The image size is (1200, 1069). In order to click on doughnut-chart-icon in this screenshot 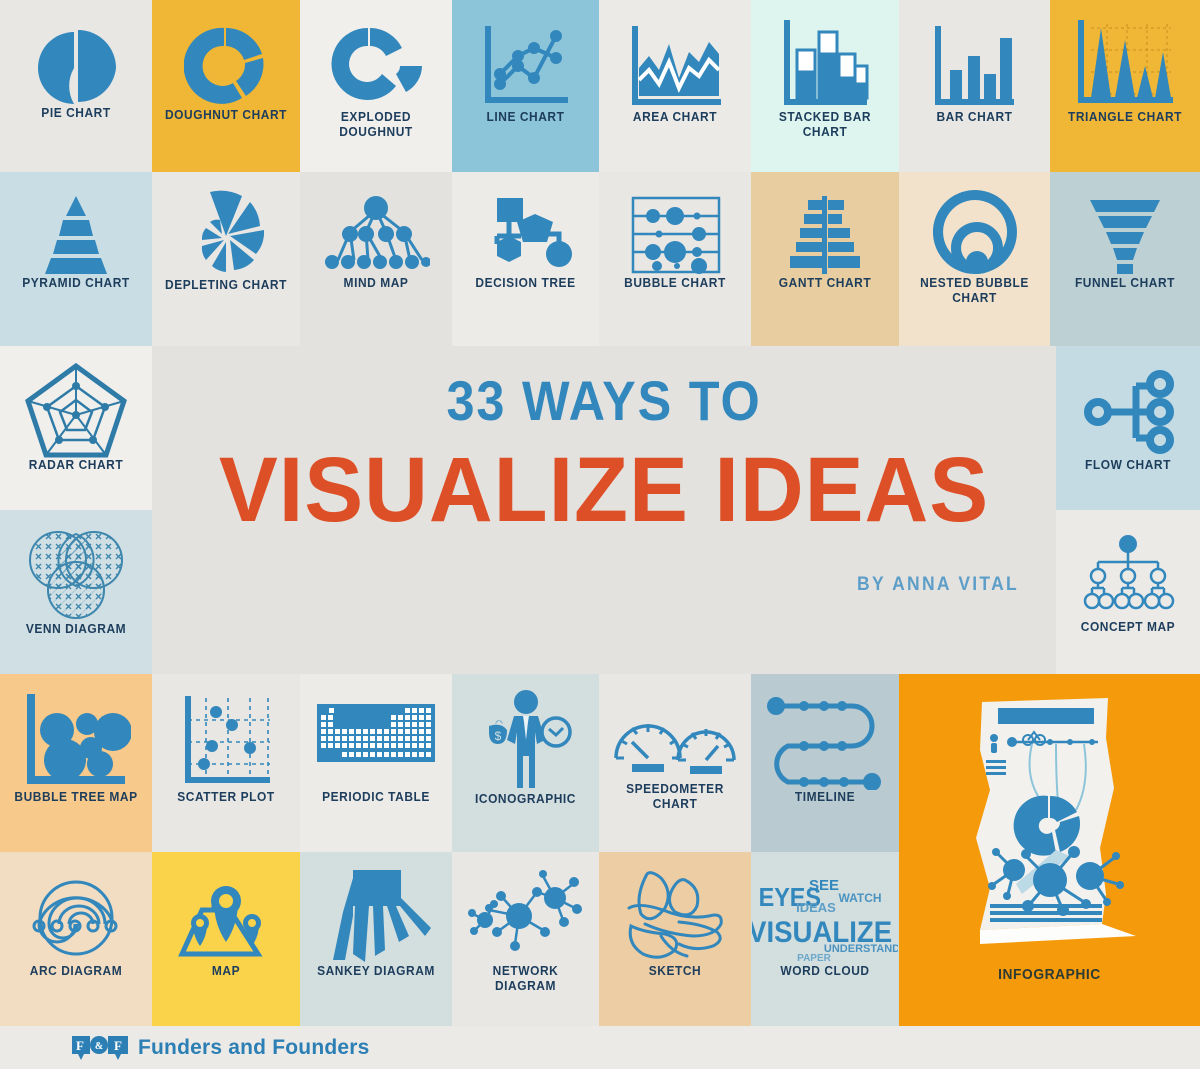, I will do `click(226, 66)`.